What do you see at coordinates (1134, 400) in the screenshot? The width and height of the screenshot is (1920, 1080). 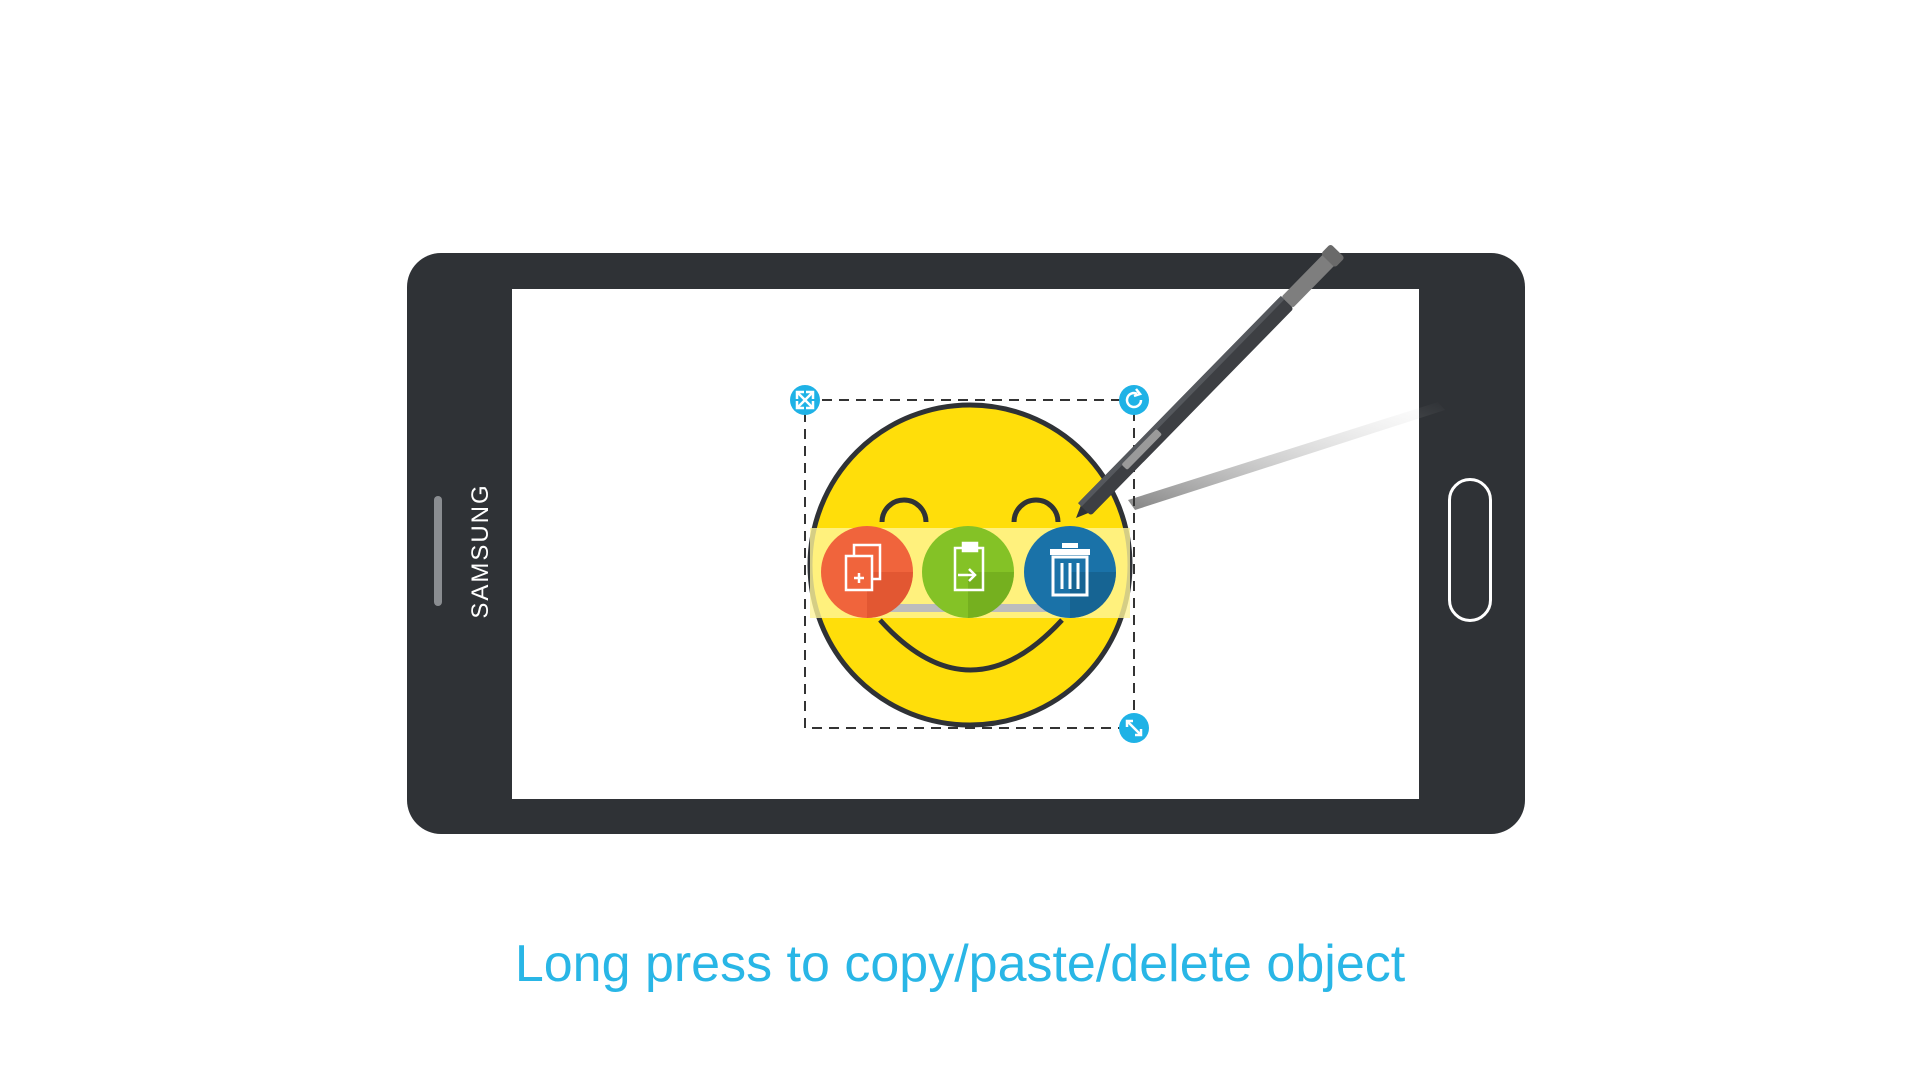 I see `rotate-handle` at bounding box center [1134, 400].